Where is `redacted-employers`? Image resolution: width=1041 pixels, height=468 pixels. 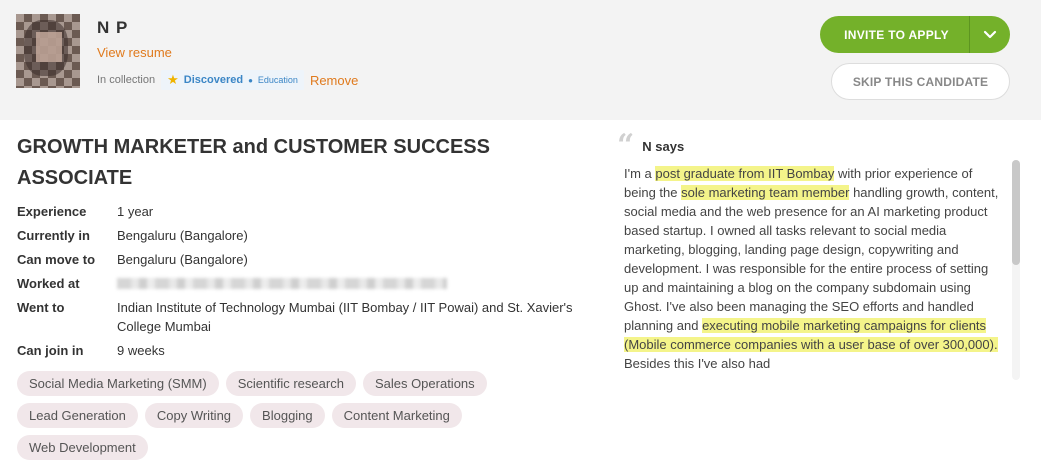 redacted-employers is located at coordinates (282, 283).